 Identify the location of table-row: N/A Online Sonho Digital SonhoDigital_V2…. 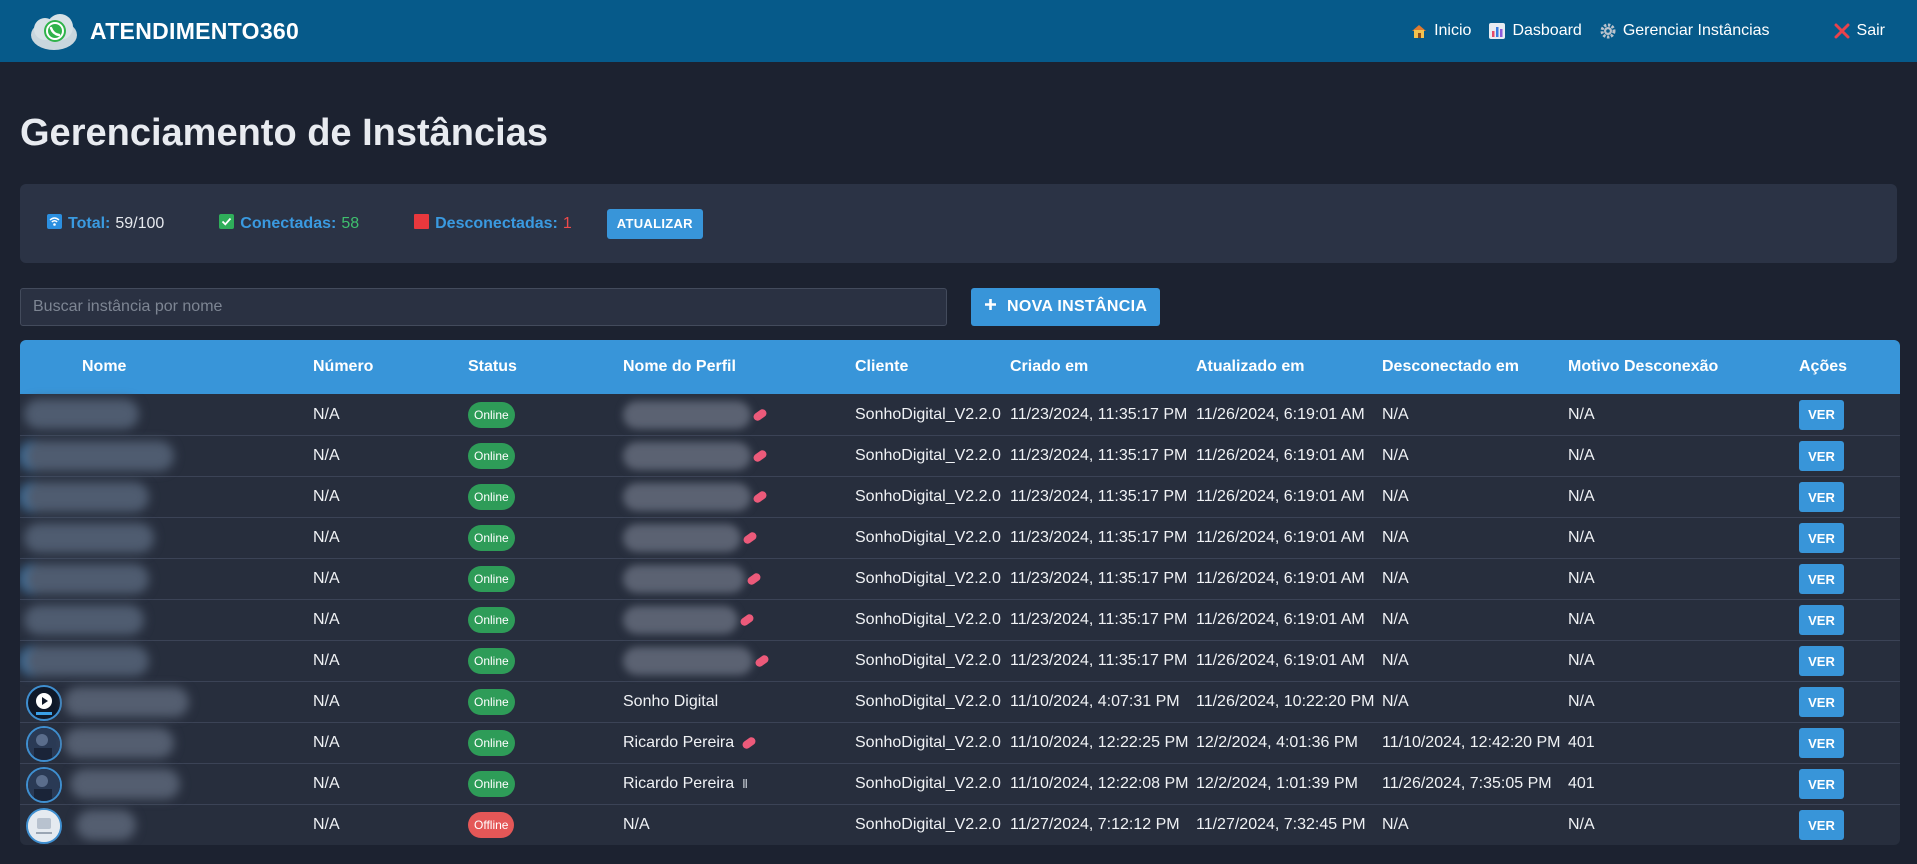
(960, 701).